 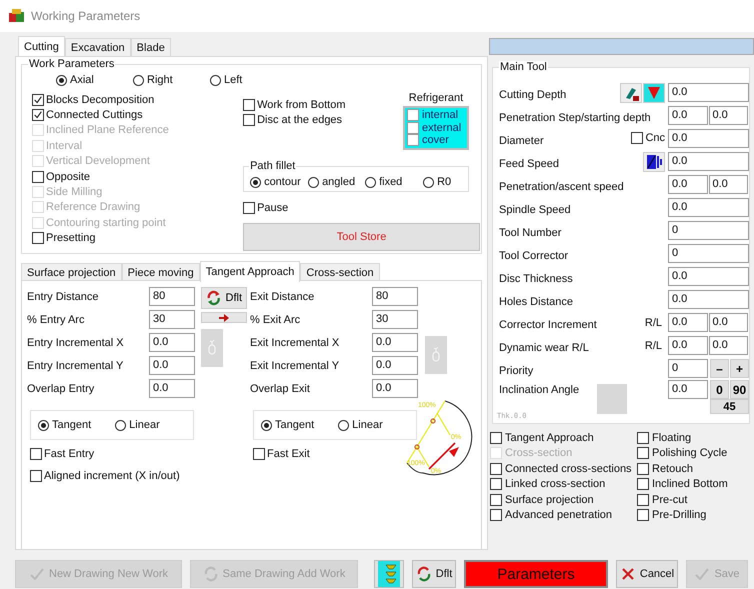 What do you see at coordinates (224, 317) in the screenshot?
I see `copy-arrow-button` at bounding box center [224, 317].